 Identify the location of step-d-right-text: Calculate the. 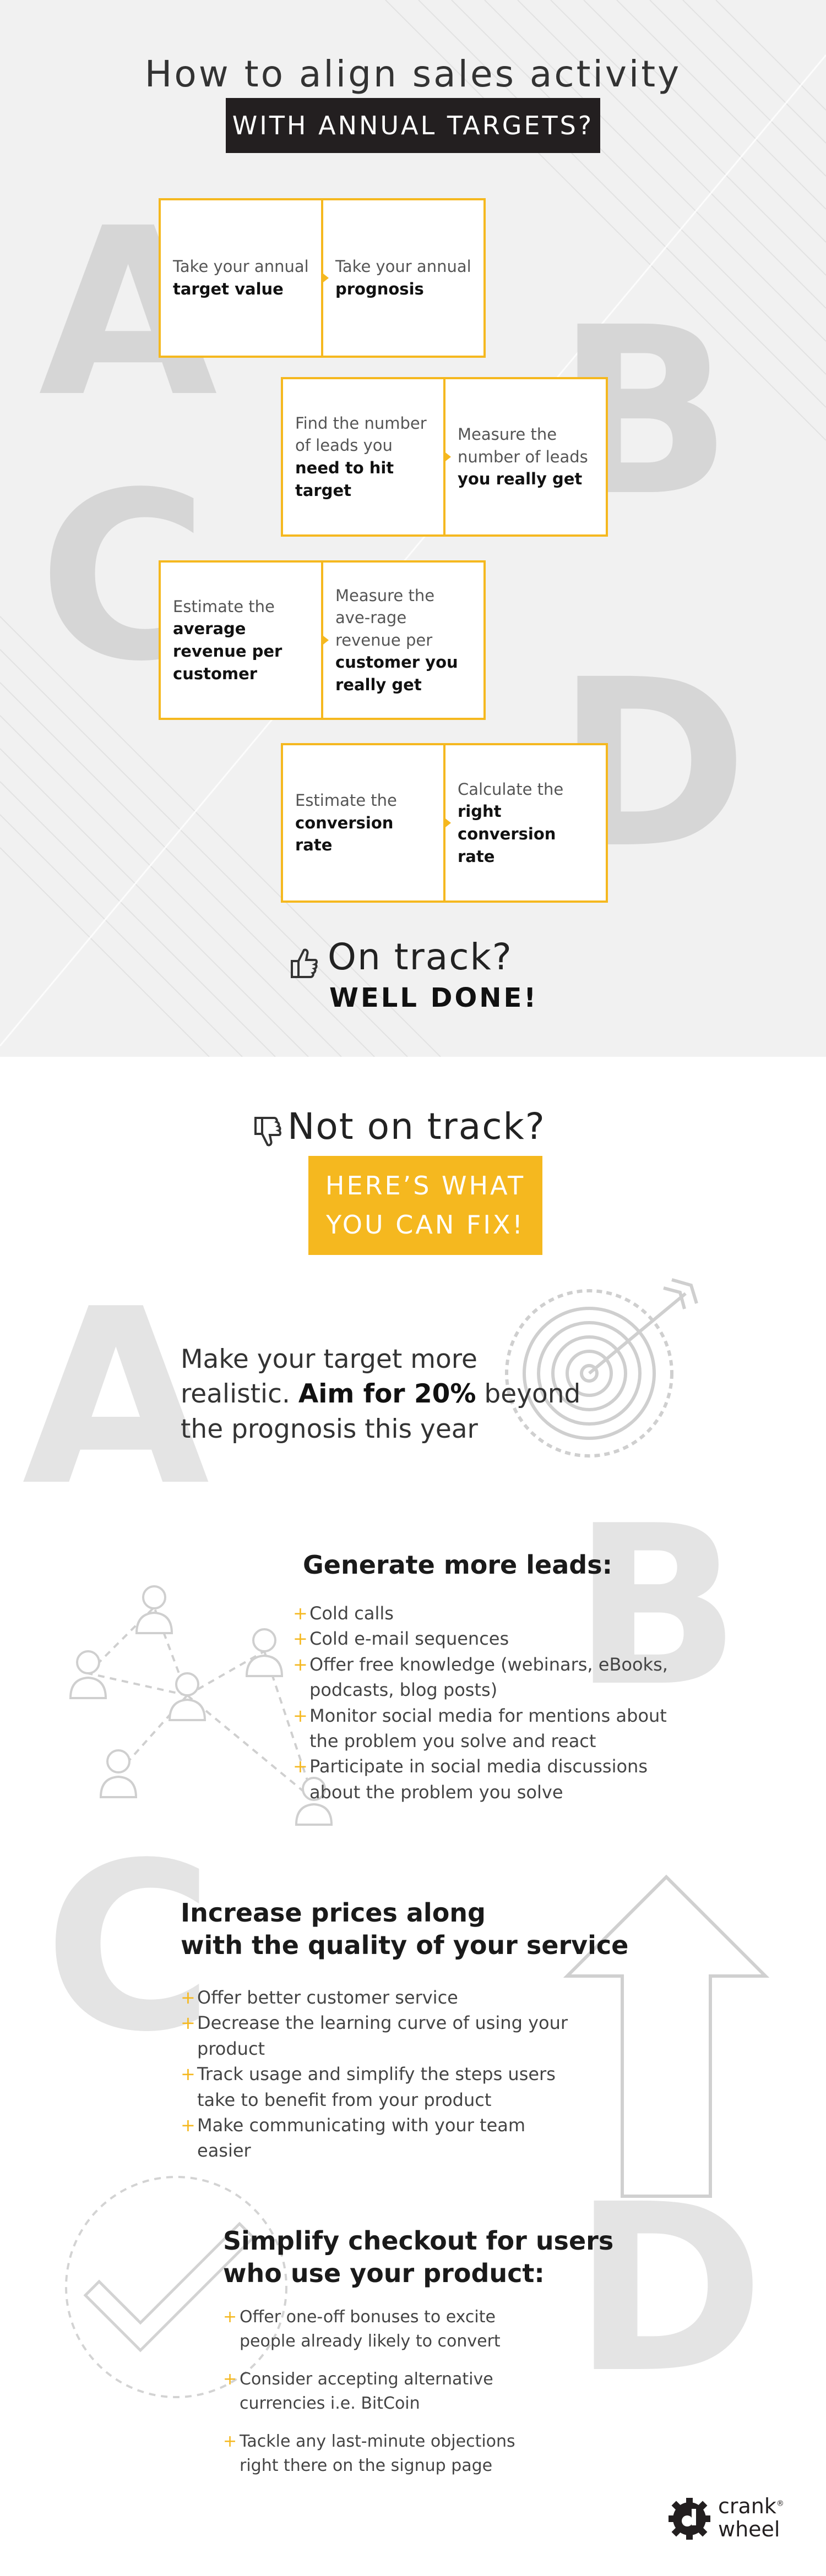
(511, 789).